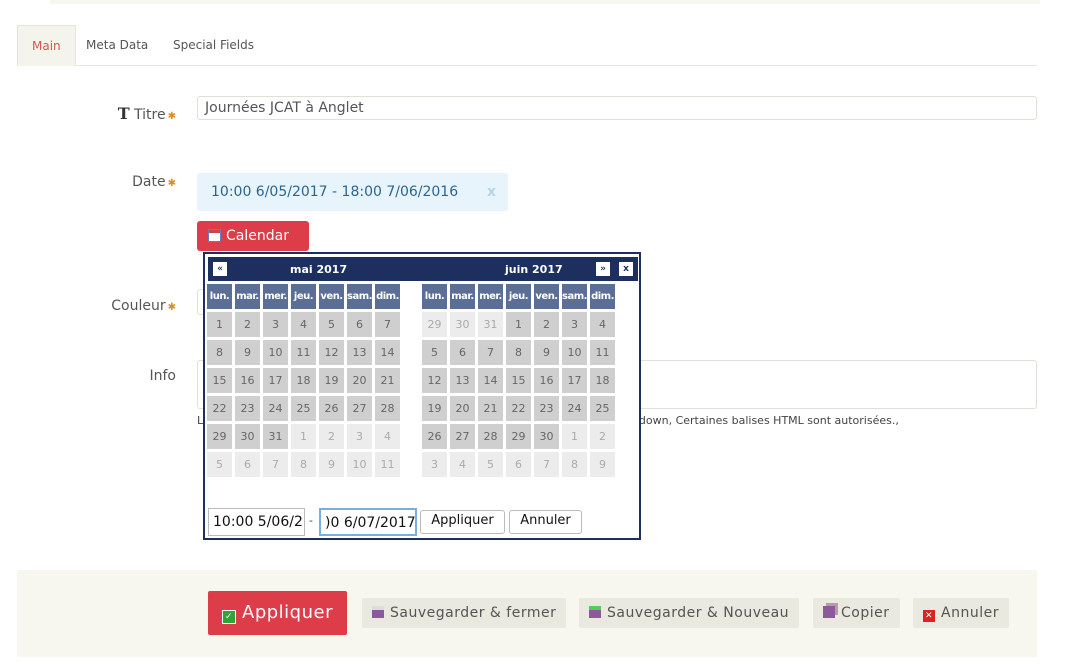 The height and width of the screenshot is (671, 1079). What do you see at coordinates (253, 236) in the screenshot?
I see `calendar-button: Calendar` at bounding box center [253, 236].